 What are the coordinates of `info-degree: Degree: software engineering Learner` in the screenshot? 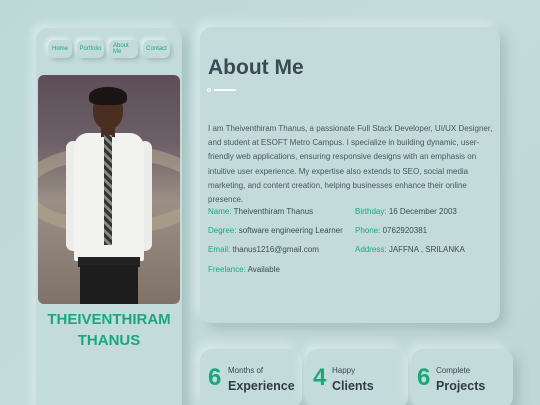 It's located at (275, 230).